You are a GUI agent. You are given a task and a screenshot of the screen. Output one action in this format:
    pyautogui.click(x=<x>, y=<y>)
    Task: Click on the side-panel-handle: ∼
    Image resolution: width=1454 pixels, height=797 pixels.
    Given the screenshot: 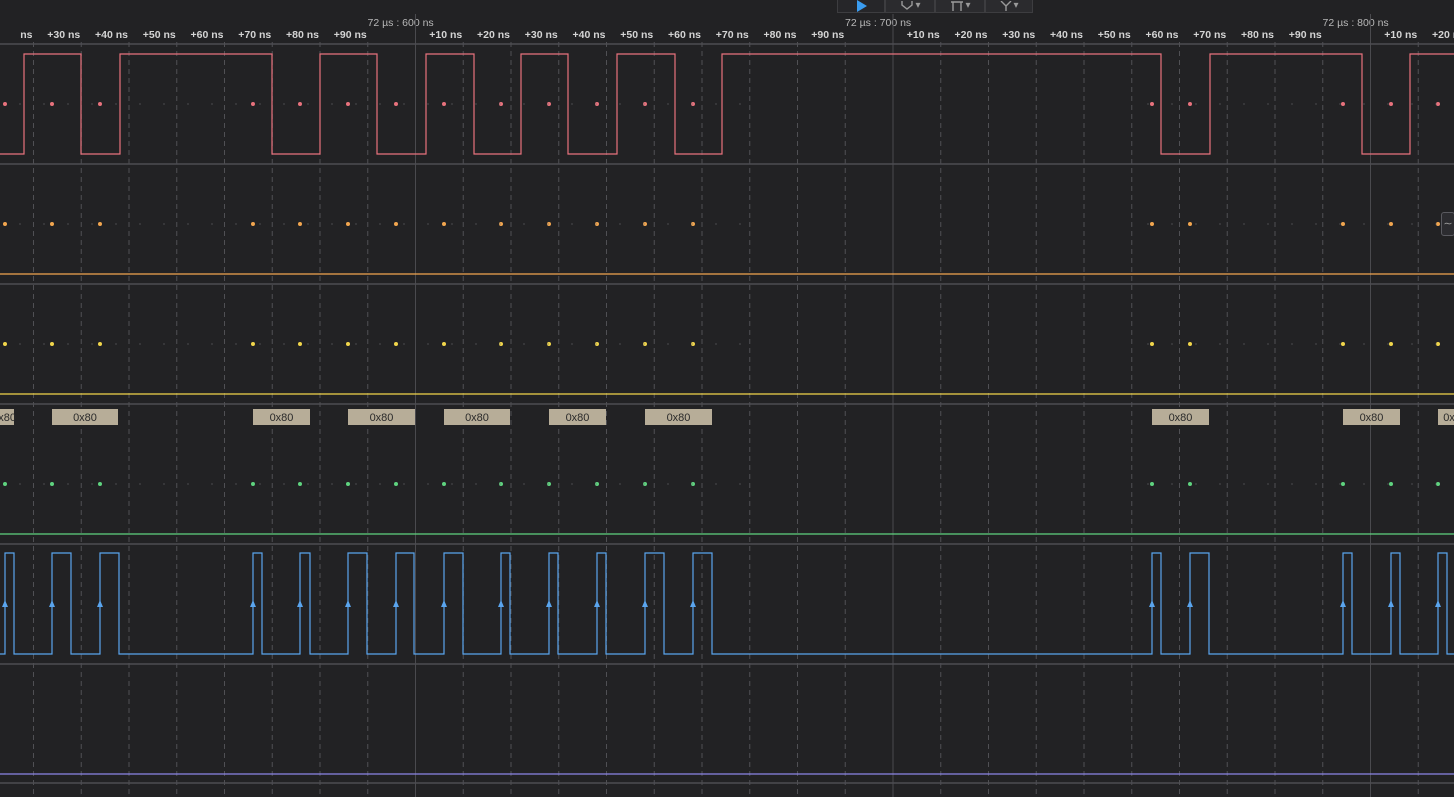 What is the action you would take?
    pyautogui.click(x=1447, y=224)
    